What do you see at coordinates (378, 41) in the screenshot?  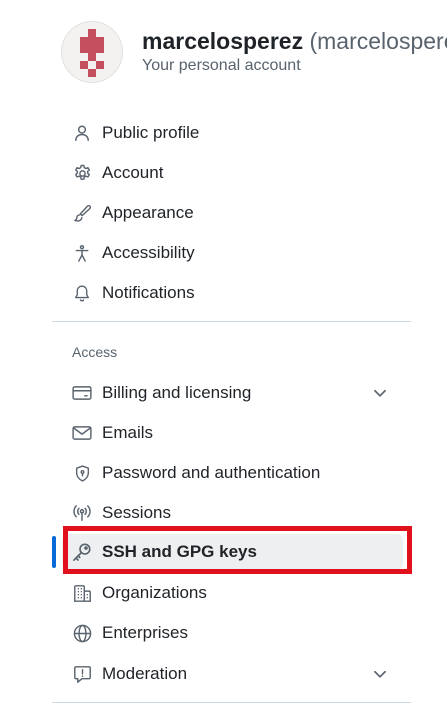 I see `account-login: (marcelosperez)` at bounding box center [378, 41].